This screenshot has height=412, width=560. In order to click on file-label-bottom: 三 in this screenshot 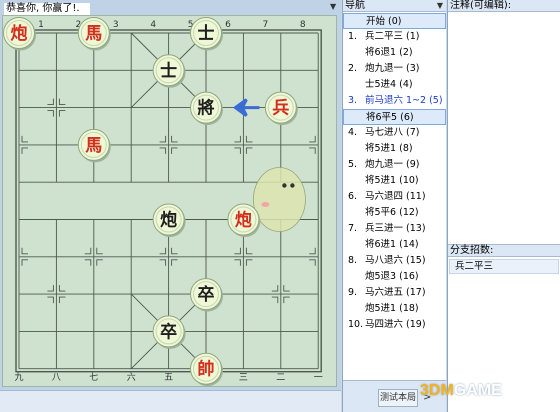, I will do `click(243, 378)`.